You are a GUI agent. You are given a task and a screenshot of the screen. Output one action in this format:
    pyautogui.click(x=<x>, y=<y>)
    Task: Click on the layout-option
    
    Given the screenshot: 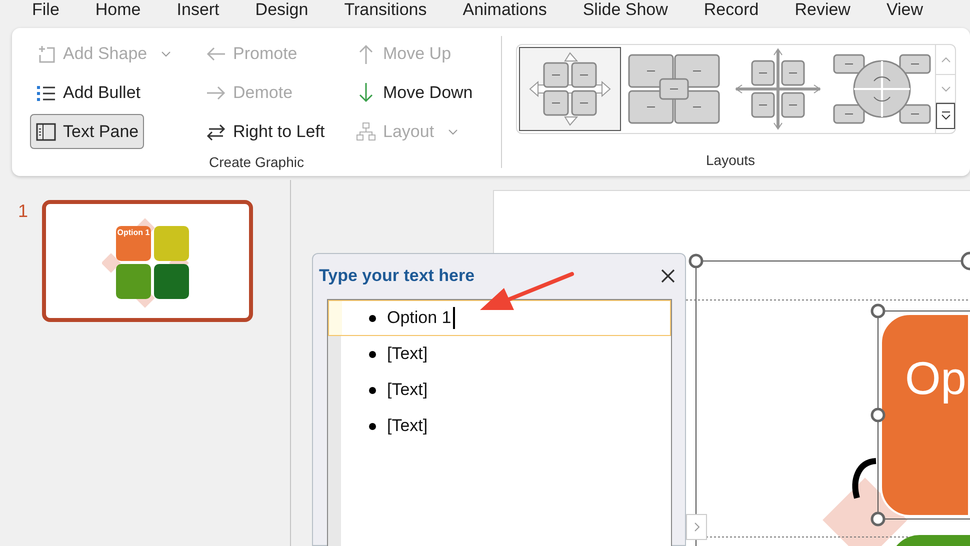 What is the action you would take?
    pyautogui.click(x=570, y=89)
    